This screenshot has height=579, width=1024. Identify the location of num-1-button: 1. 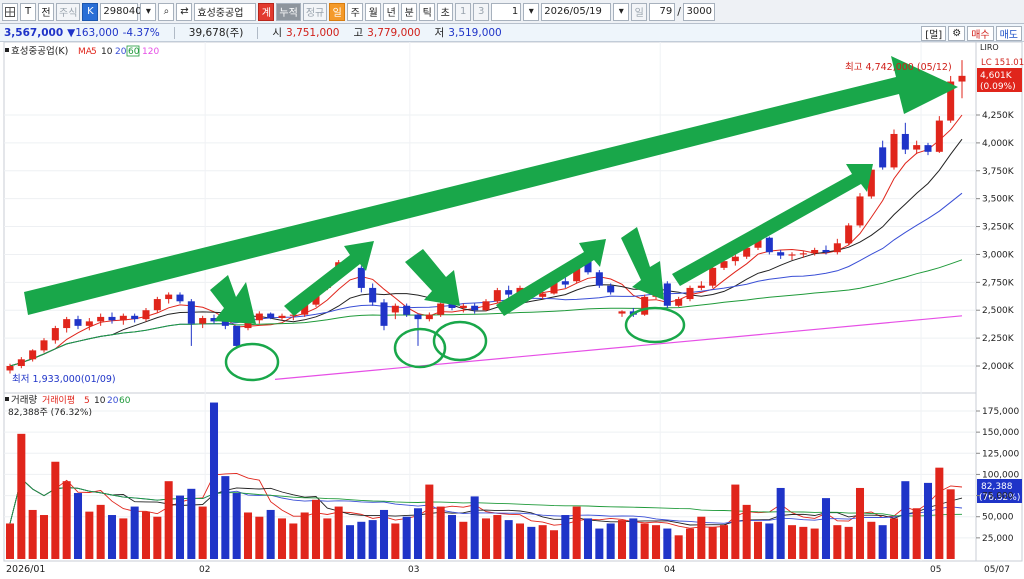
(463, 11).